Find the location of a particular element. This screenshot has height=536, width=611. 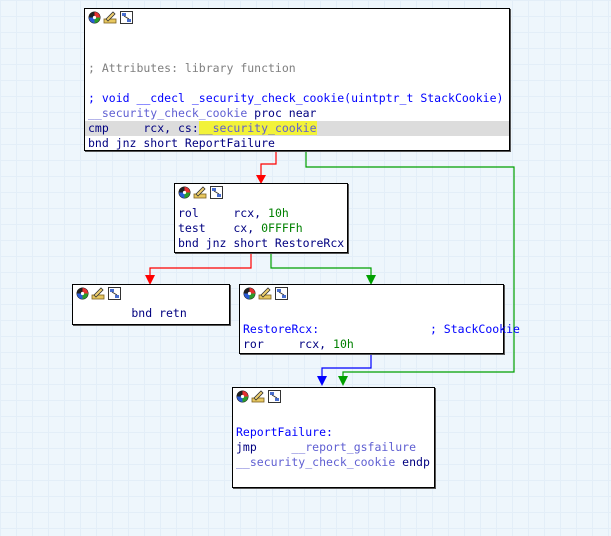

code-line: ReportFailure: is located at coordinates (284, 432).